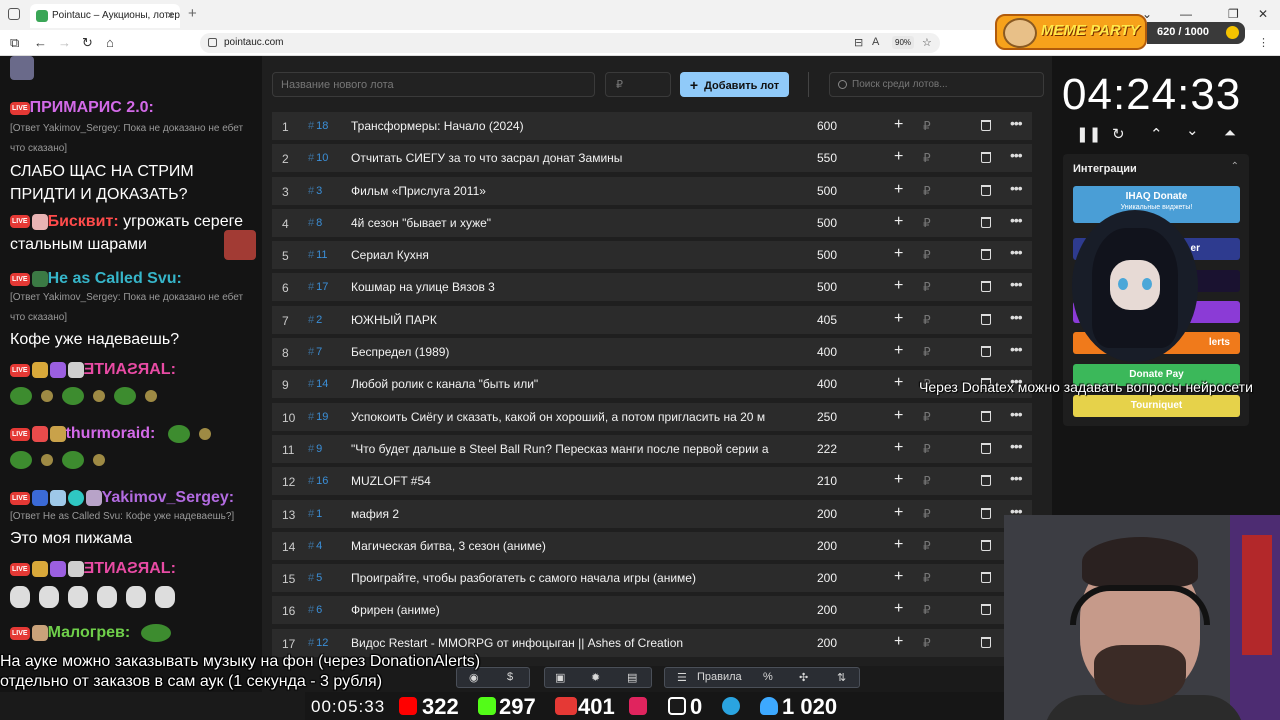 This screenshot has height=720, width=1280. I want to click on save-icon: ▣, so click(560, 677).